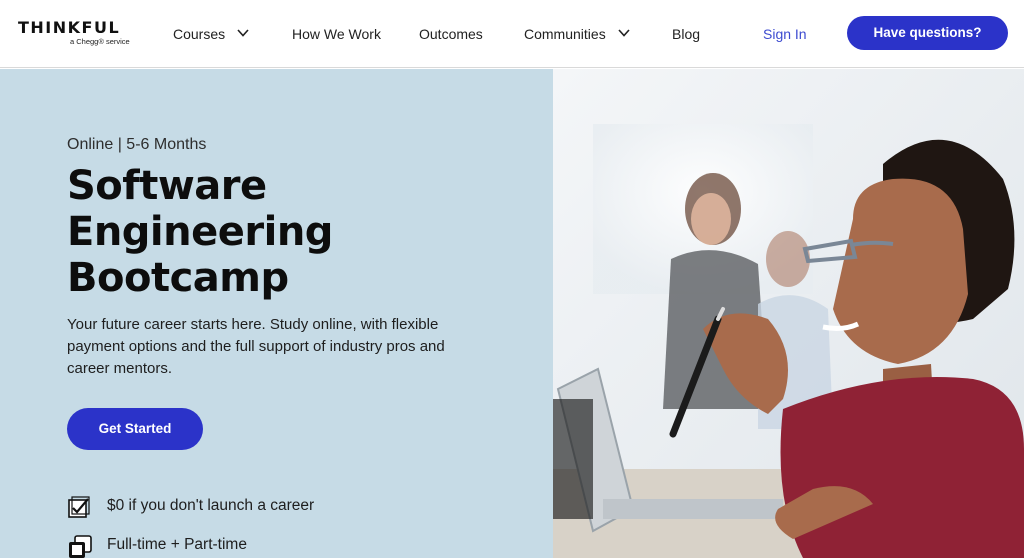 Image resolution: width=1024 pixels, height=558 pixels. What do you see at coordinates (451, 34) in the screenshot?
I see `nav-outcomes: Outcomes` at bounding box center [451, 34].